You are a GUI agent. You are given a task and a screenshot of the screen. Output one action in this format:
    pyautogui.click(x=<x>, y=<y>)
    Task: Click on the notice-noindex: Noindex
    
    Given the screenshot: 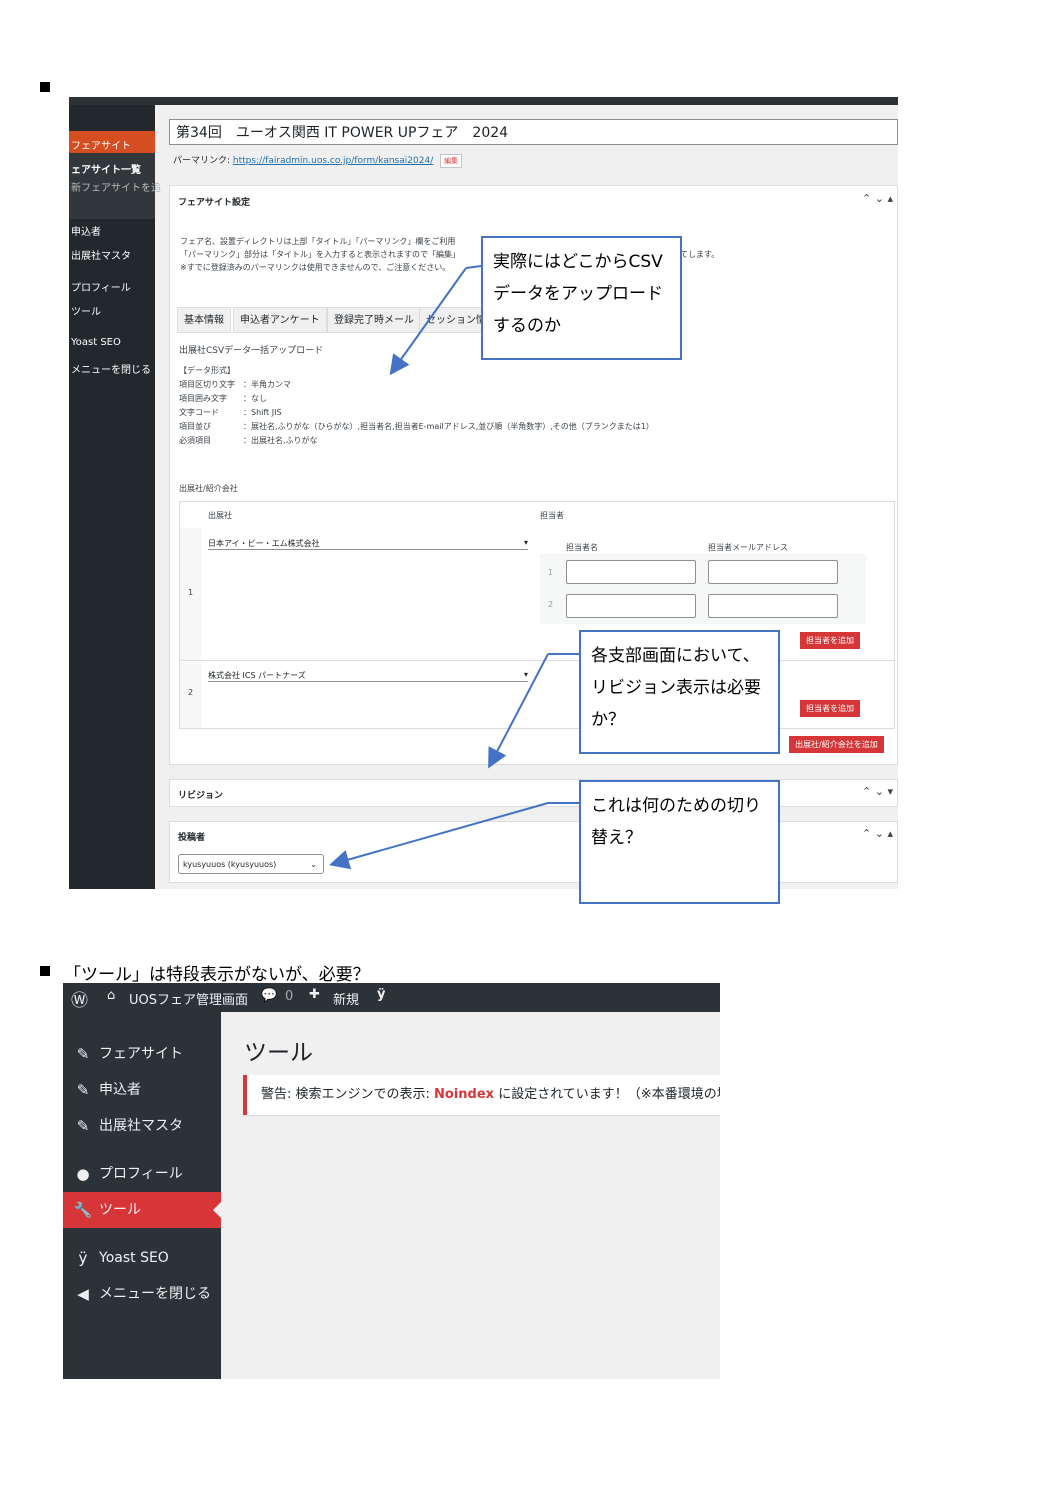 What is the action you would take?
    pyautogui.click(x=464, y=1094)
    